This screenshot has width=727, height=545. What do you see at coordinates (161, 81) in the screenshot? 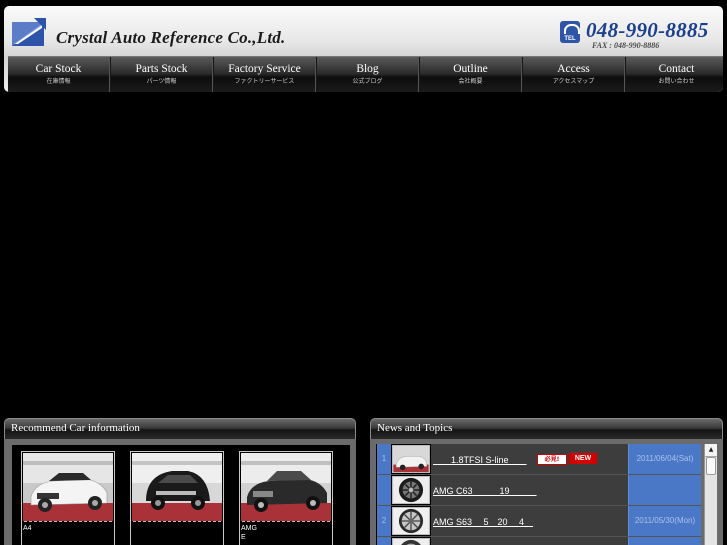
I see `nav-sublabel: パーツ情報` at bounding box center [161, 81].